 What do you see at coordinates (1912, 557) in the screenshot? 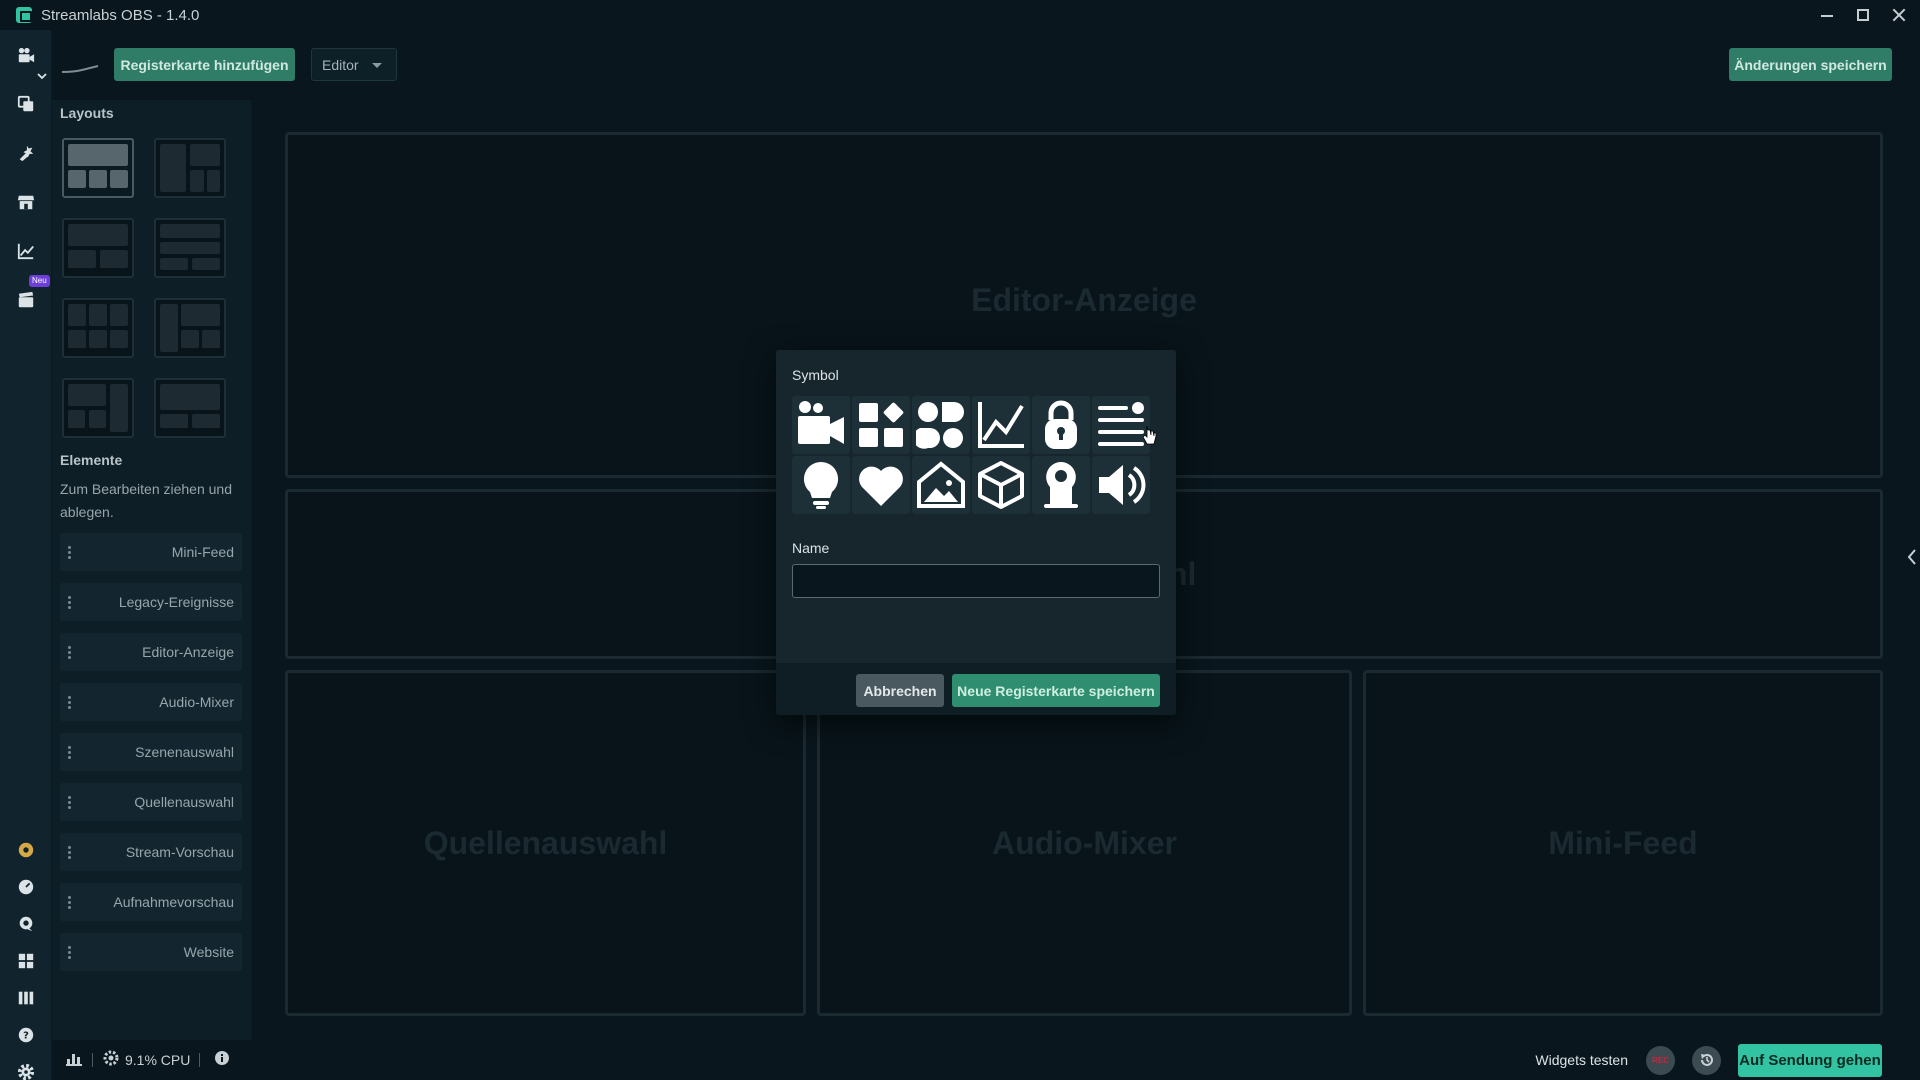
I see `chevron-left-icon` at bounding box center [1912, 557].